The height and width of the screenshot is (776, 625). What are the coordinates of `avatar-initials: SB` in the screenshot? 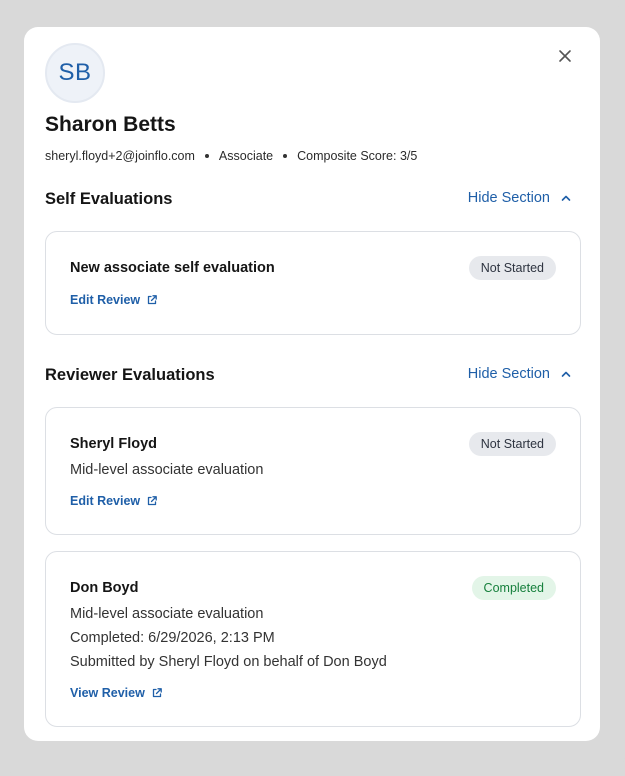 It's located at (75, 72).